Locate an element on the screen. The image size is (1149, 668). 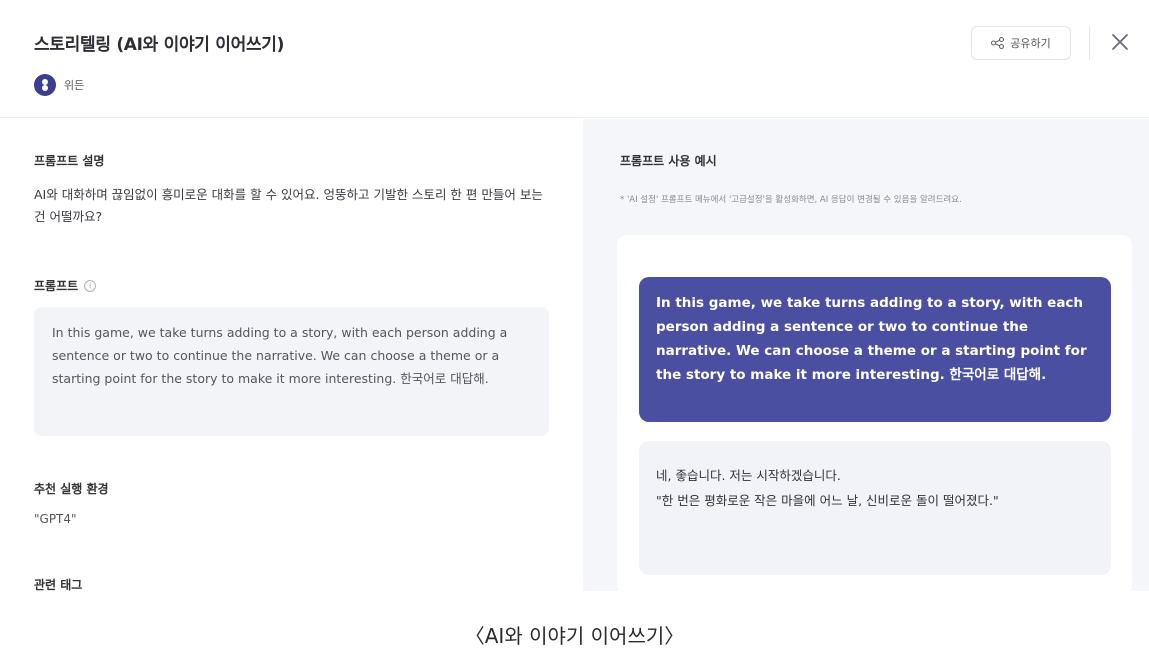
info-icon: i is located at coordinates (90, 285).